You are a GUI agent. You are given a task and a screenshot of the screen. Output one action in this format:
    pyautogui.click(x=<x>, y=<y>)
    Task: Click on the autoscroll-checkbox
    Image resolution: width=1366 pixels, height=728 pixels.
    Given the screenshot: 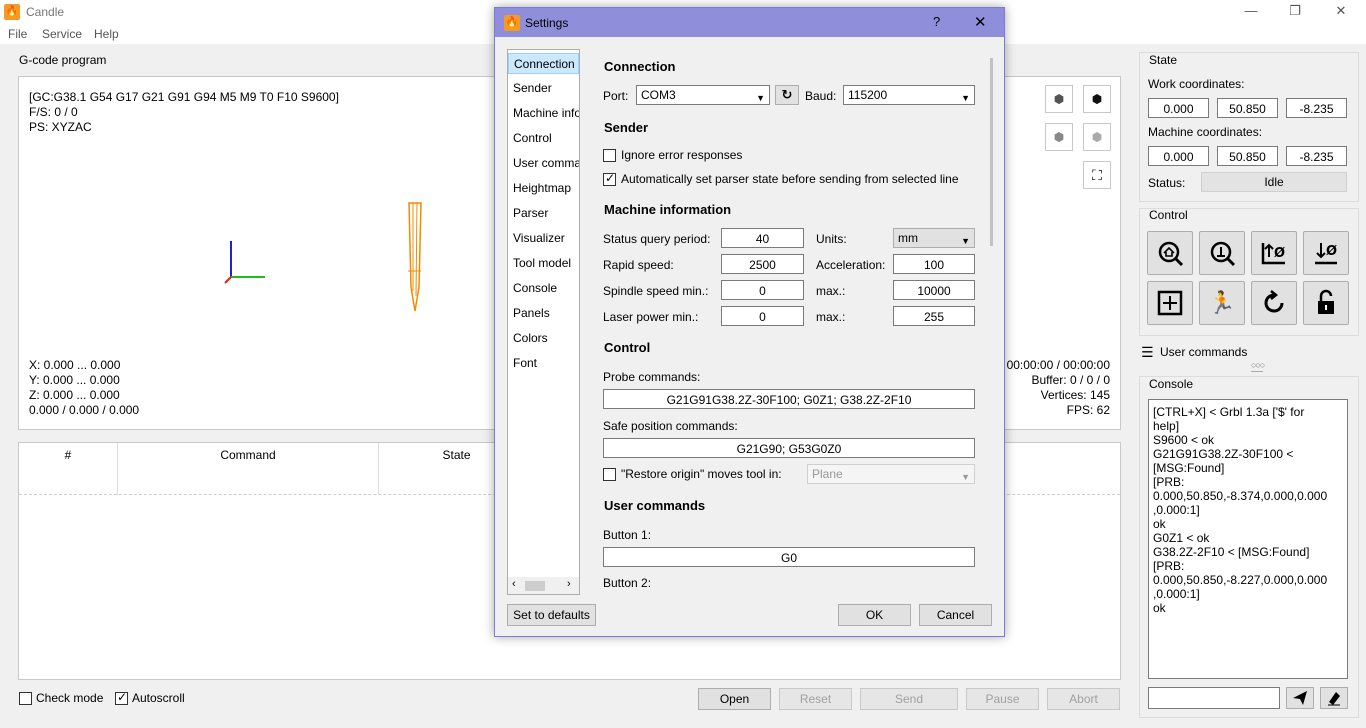 What is the action you would take?
    pyautogui.click(x=121, y=698)
    